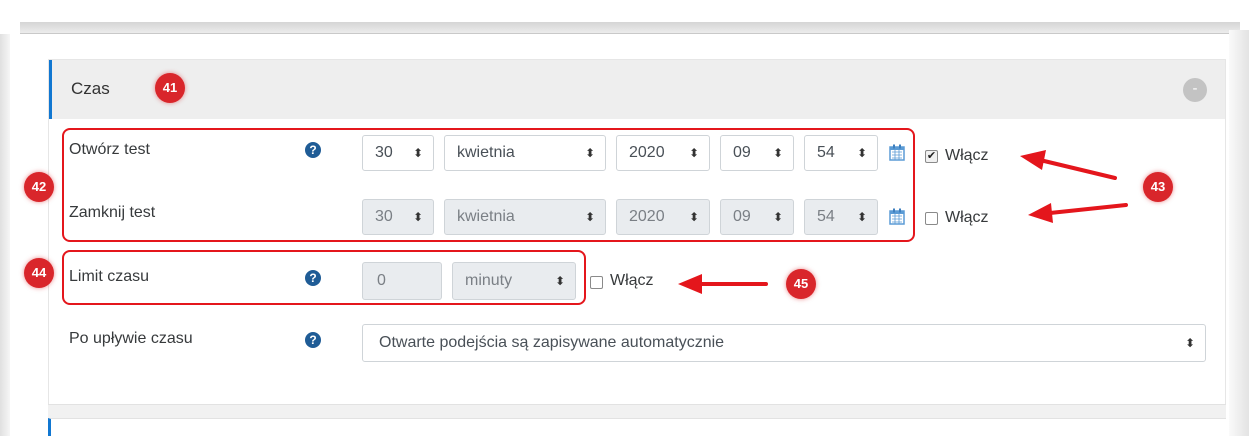 This screenshot has width=1249, height=436. I want to click on annotation-arrows, so click(903, 222).